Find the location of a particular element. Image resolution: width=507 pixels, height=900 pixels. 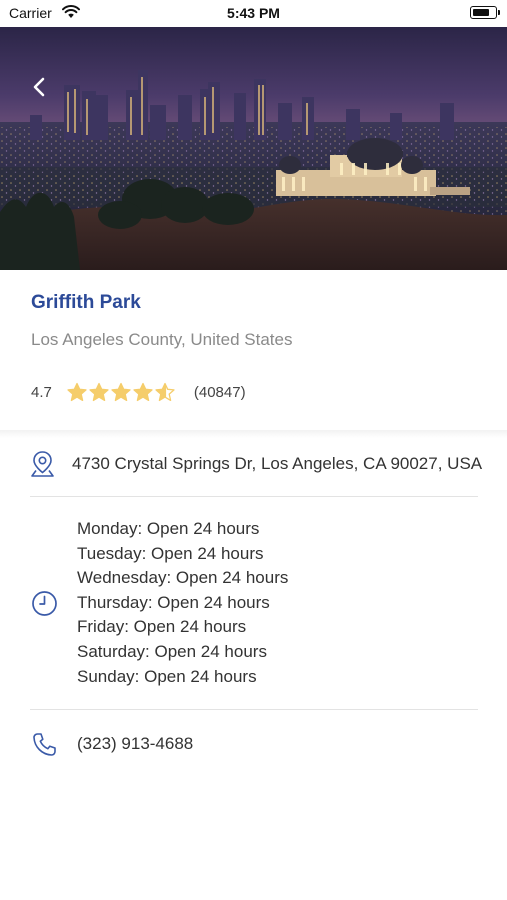

hours-thursday: Thursday: Open 24 hours is located at coordinates (173, 602).